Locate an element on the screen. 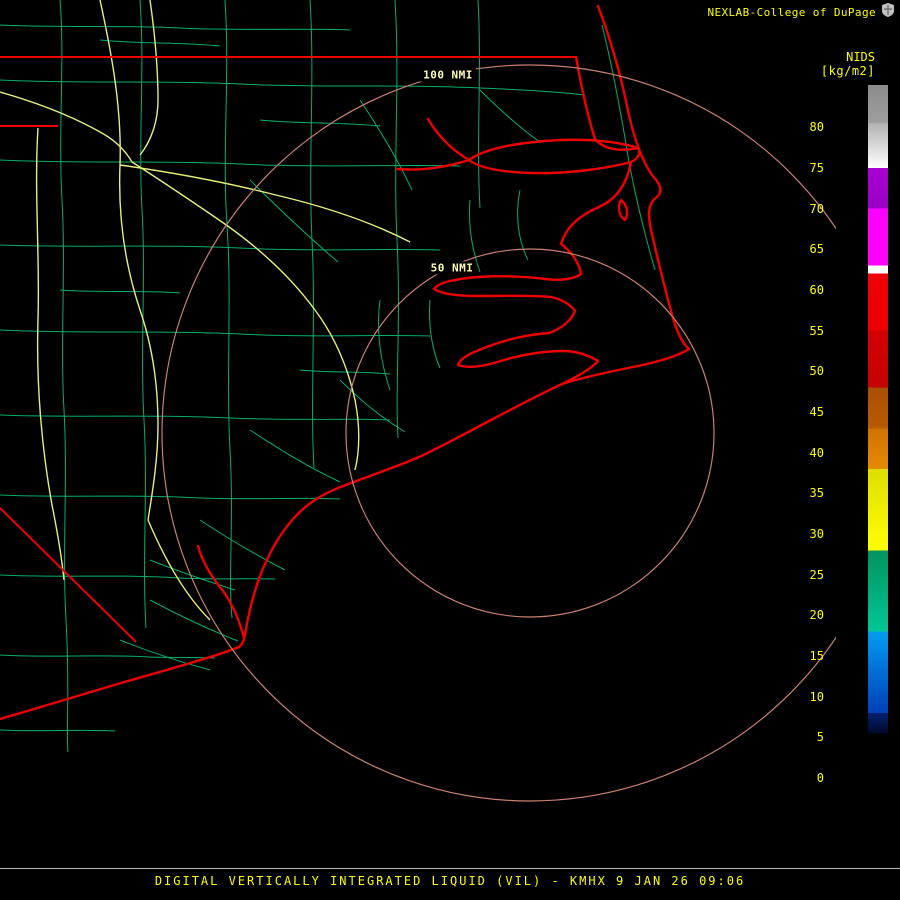 Image resolution: width=900 pixels, height=900 pixels. range-ring-label-50nmi: 50 NMI is located at coordinates (452, 268).